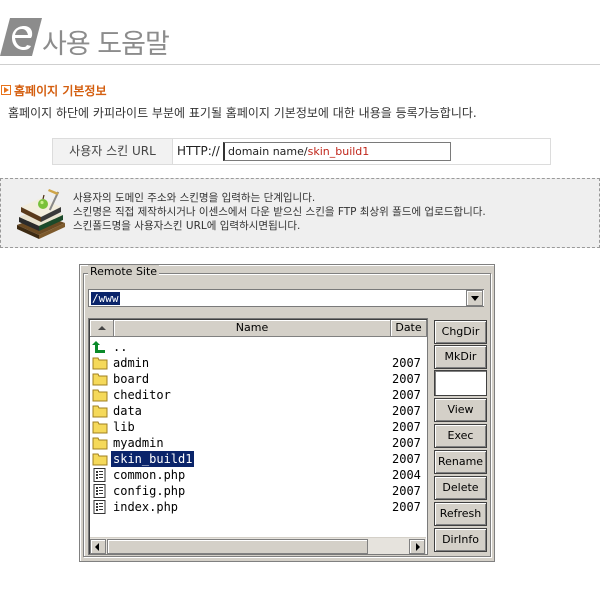 The width and height of the screenshot is (600, 607). Describe the element at coordinates (460, 410) in the screenshot. I see `view-button: View` at that location.